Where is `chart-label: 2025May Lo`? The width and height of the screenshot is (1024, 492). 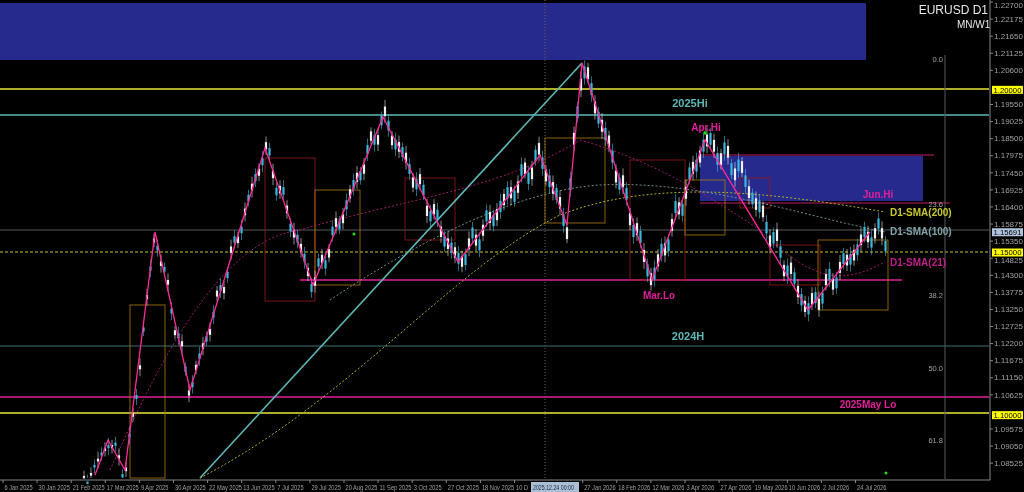
chart-label: 2025May Lo is located at coordinates (868, 404).